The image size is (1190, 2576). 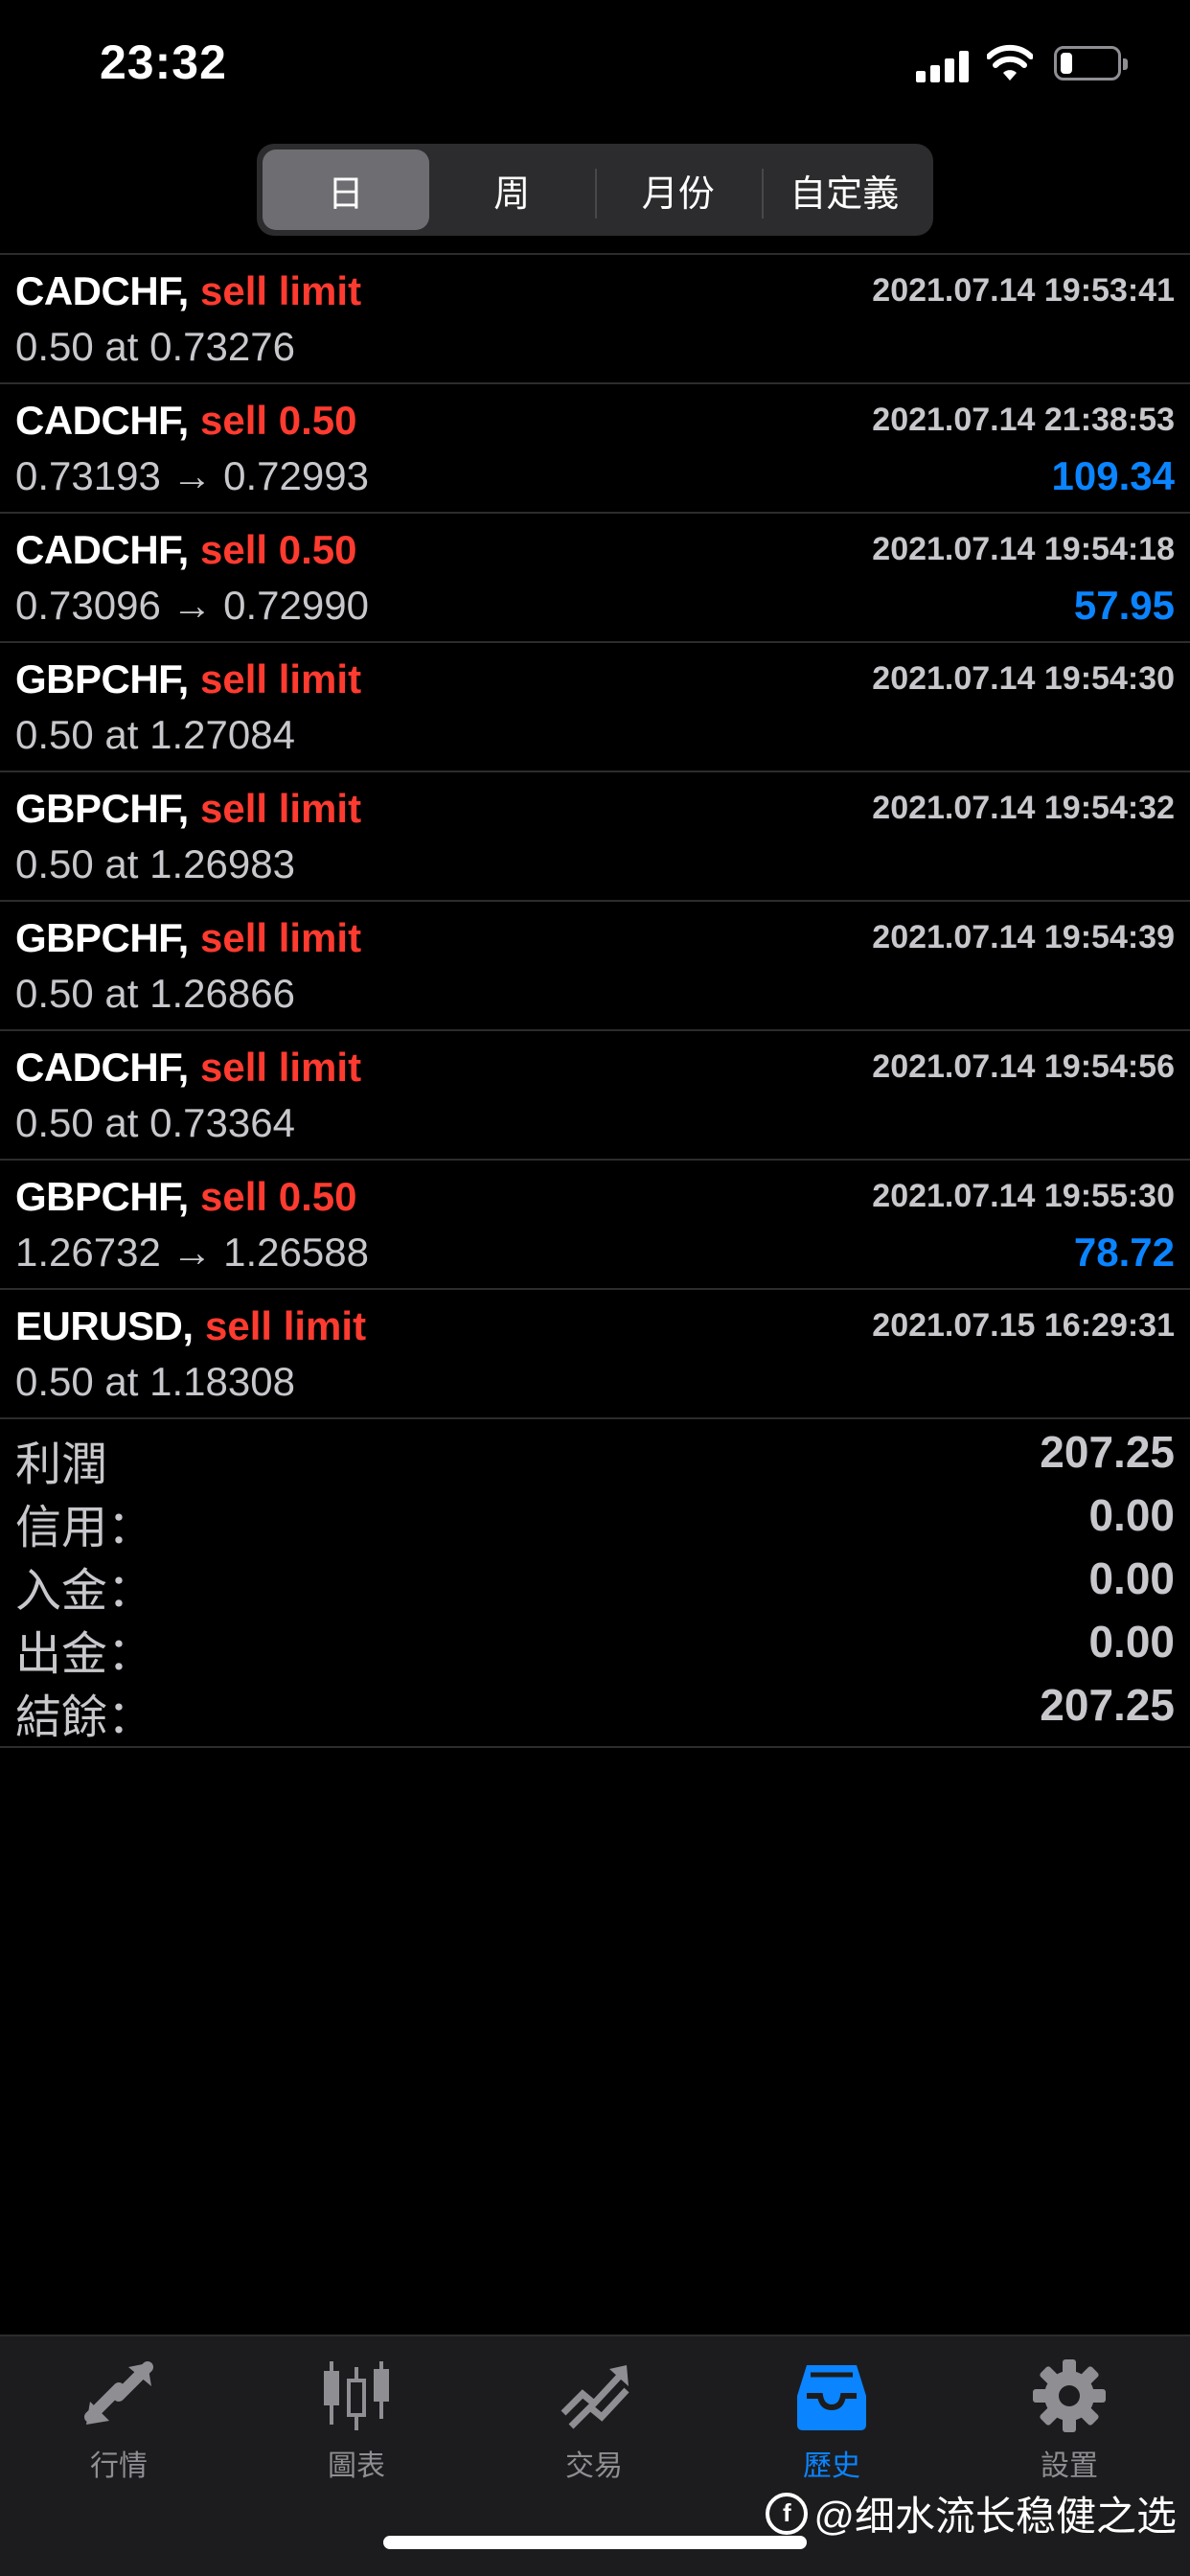 I want to click on wifi-icon, so click(x=1010, y=62).